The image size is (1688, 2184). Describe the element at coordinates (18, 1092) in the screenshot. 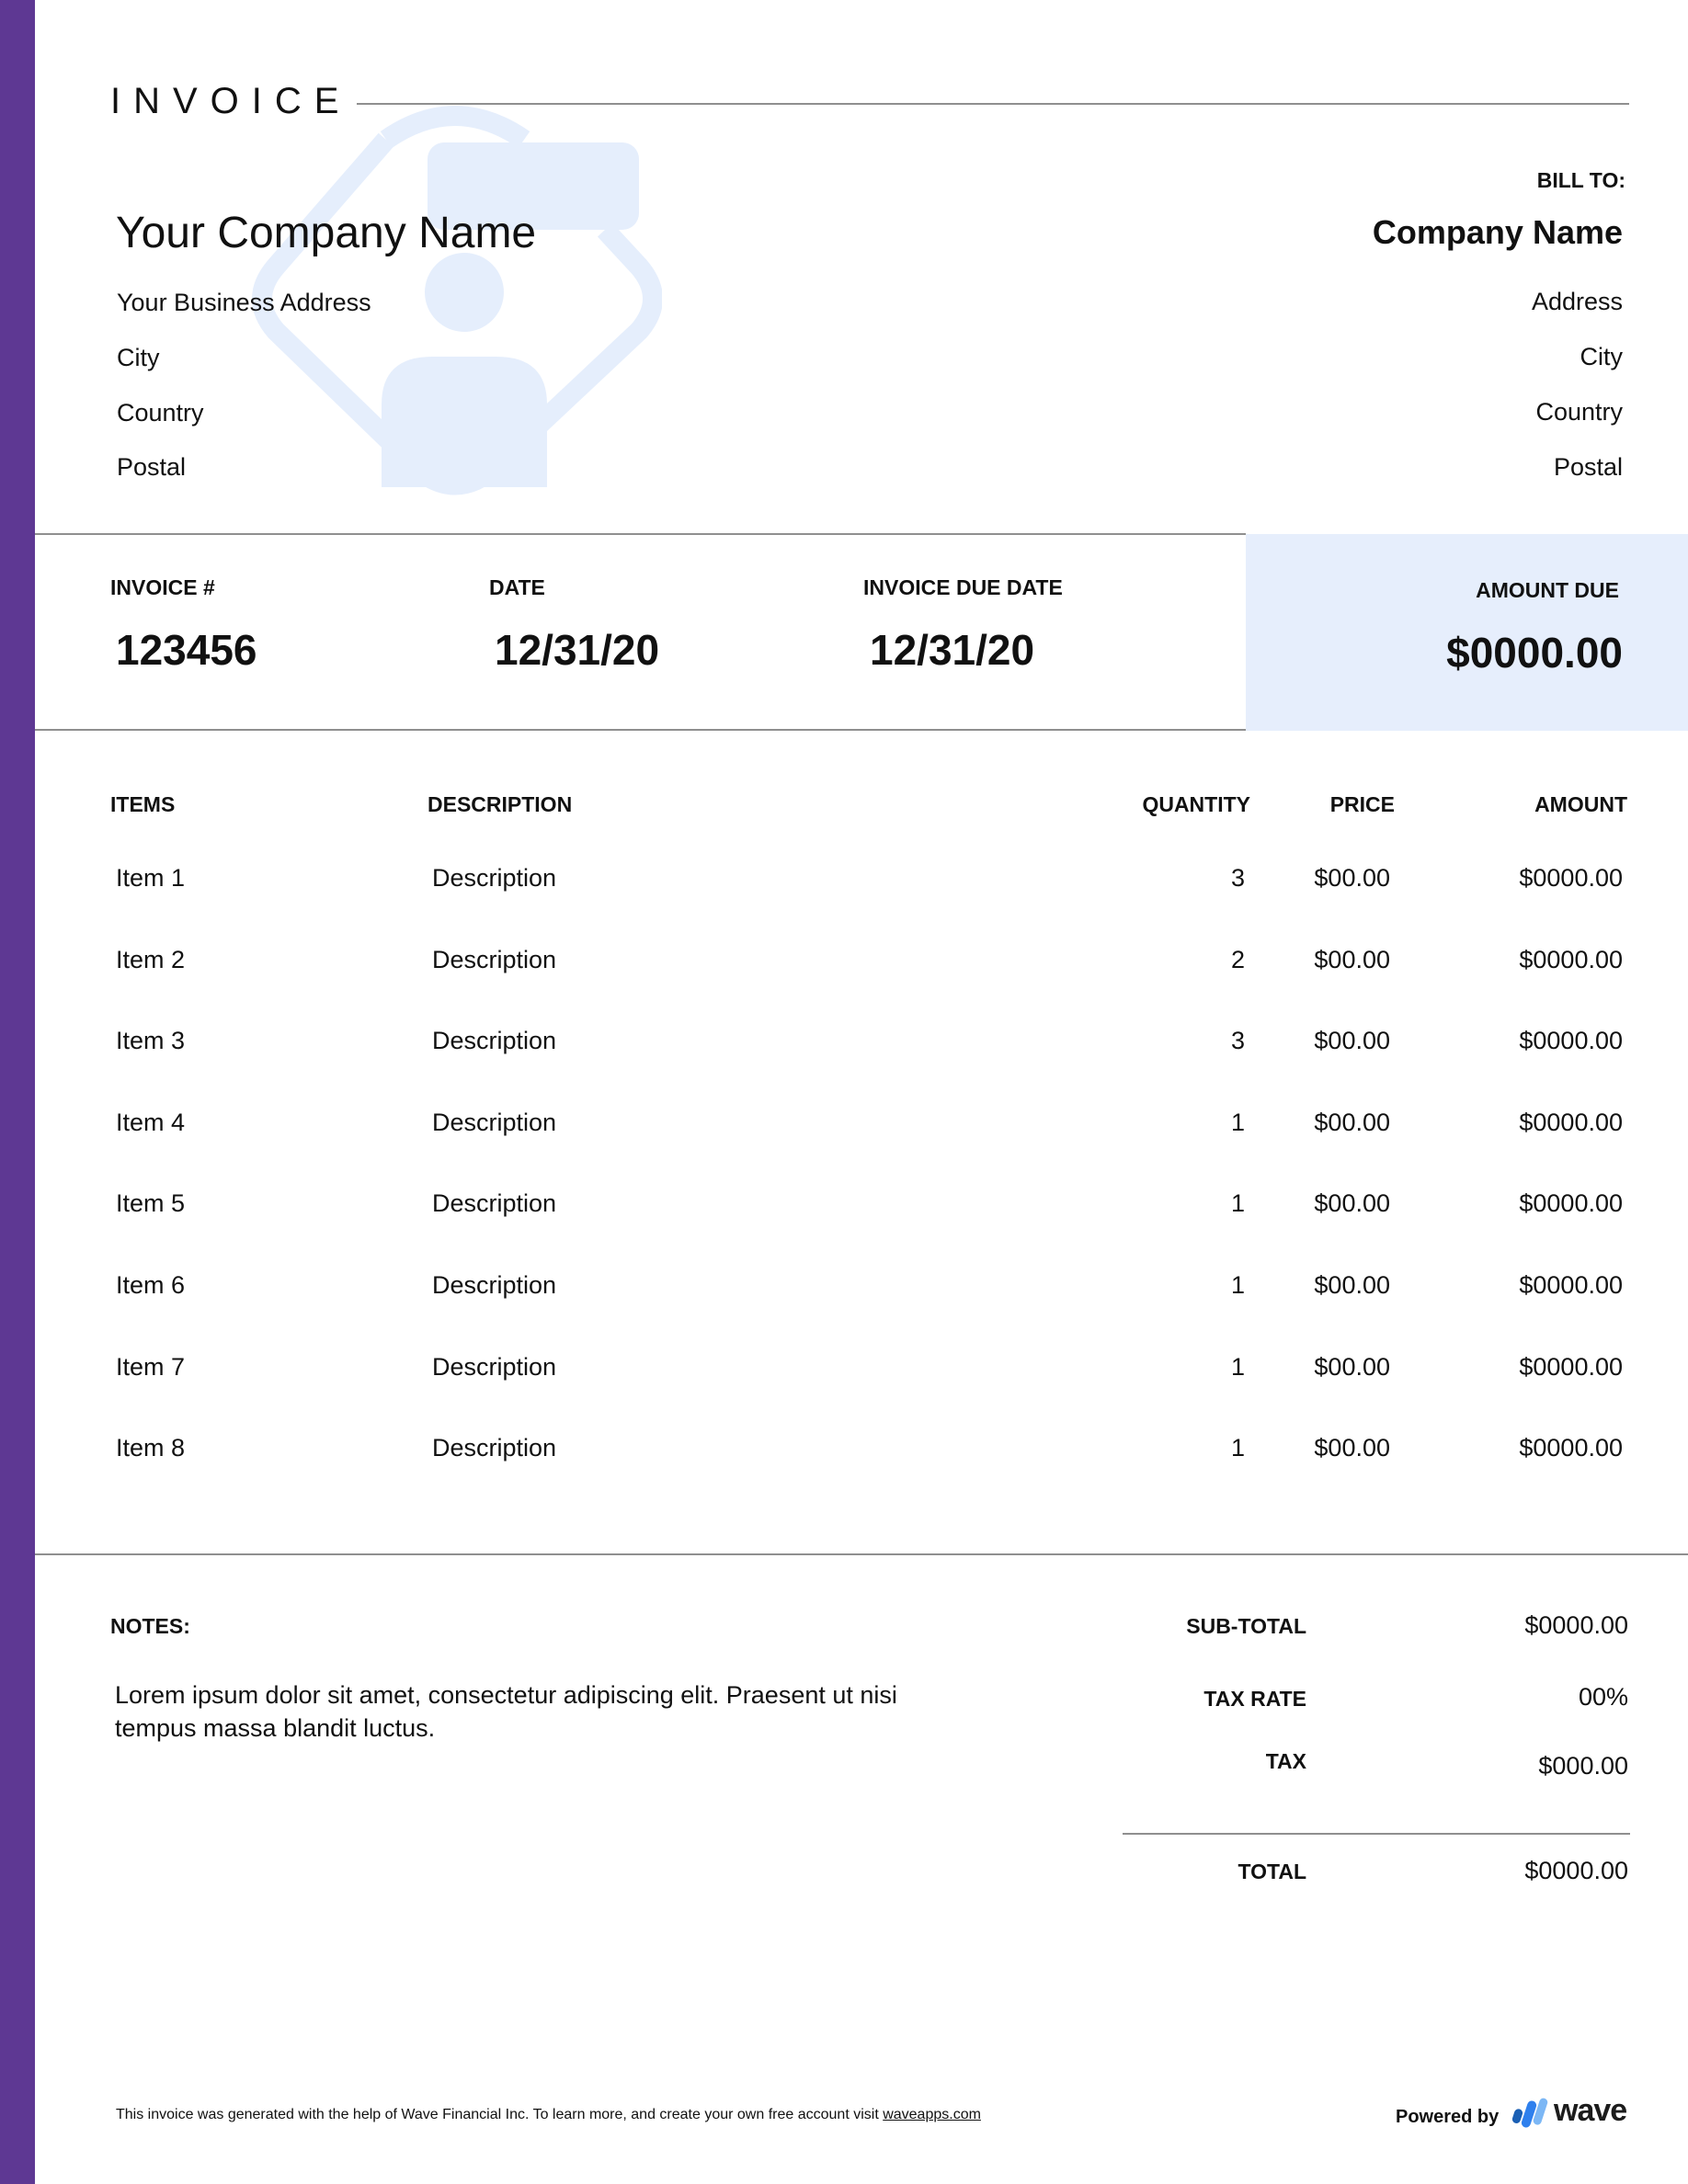

I see `accent-stripe` at that location.